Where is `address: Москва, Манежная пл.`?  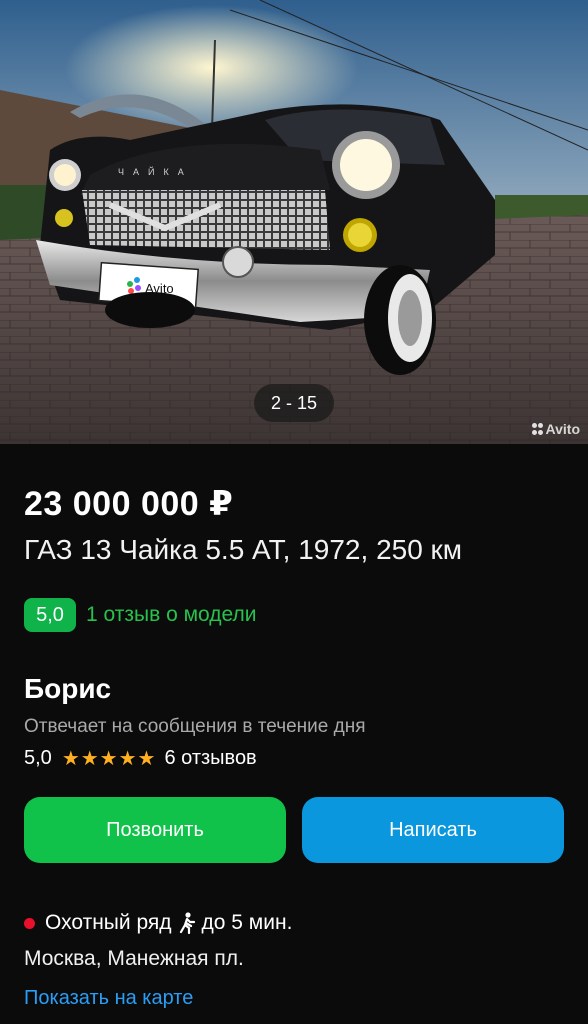
address: Москва, Манежная пл. is located at coordinates (134, 958).